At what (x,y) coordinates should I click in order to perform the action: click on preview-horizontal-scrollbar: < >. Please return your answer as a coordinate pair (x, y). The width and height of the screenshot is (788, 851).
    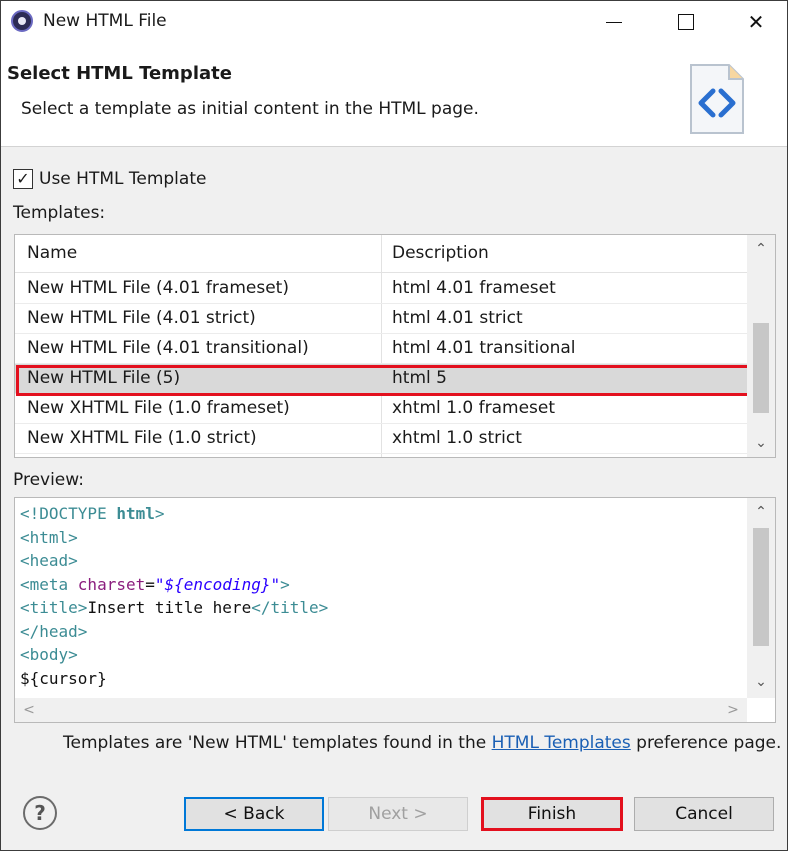
    Looking at the image, I should click on (381, 710).